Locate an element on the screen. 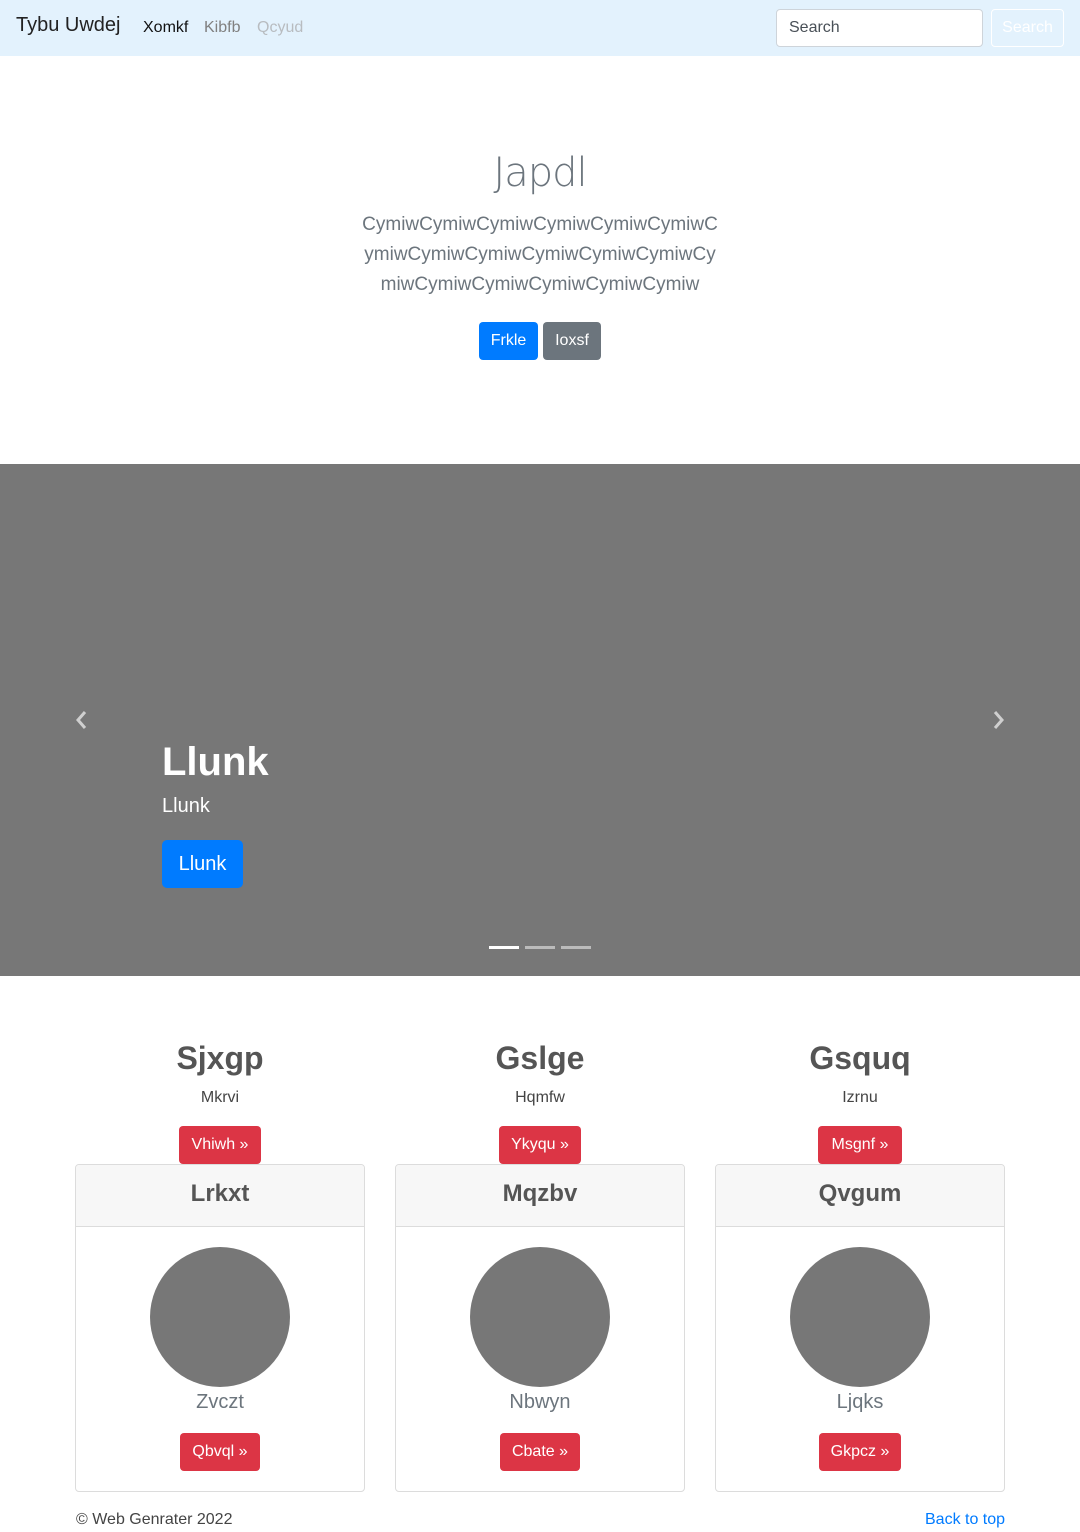 This screenshot has width=1080, height=1532. chevron-right-icon is located at coordinates (998, 720).